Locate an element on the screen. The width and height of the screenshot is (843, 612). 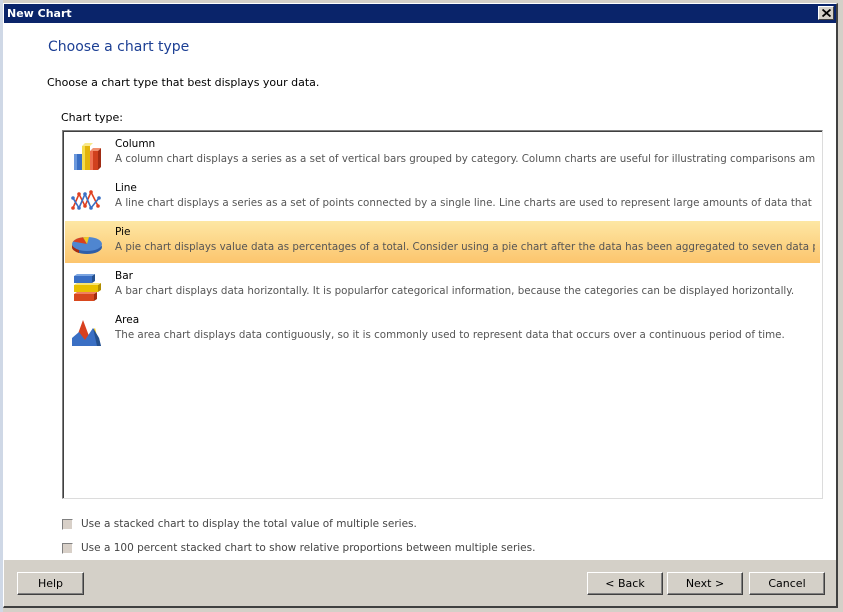
chart-type-name: Line is located at coordinates (126, 188).